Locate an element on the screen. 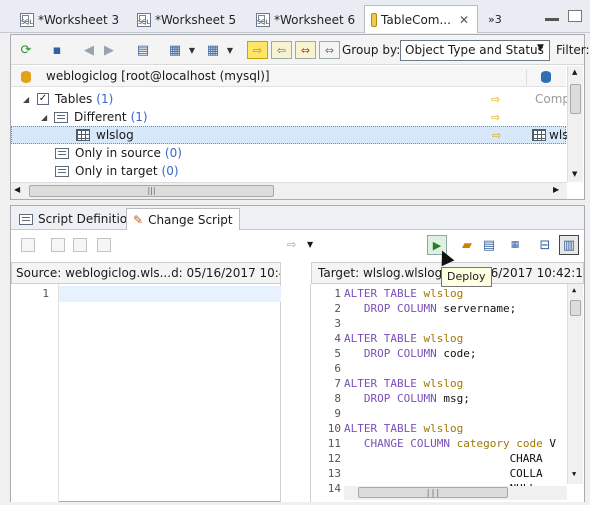 Image resolution: width=590 pixels, height=505 pixels. copy-script-icon is located at coordinates (80, 245).